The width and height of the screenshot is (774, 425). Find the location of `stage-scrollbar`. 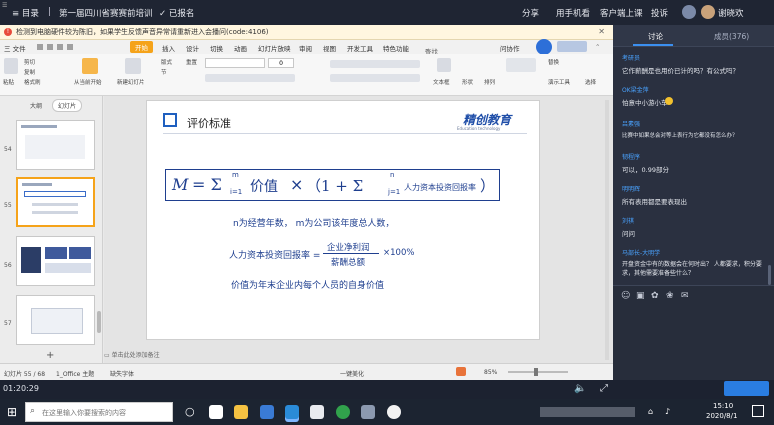

stage-scrollbar is located at coordinates (607, 230).